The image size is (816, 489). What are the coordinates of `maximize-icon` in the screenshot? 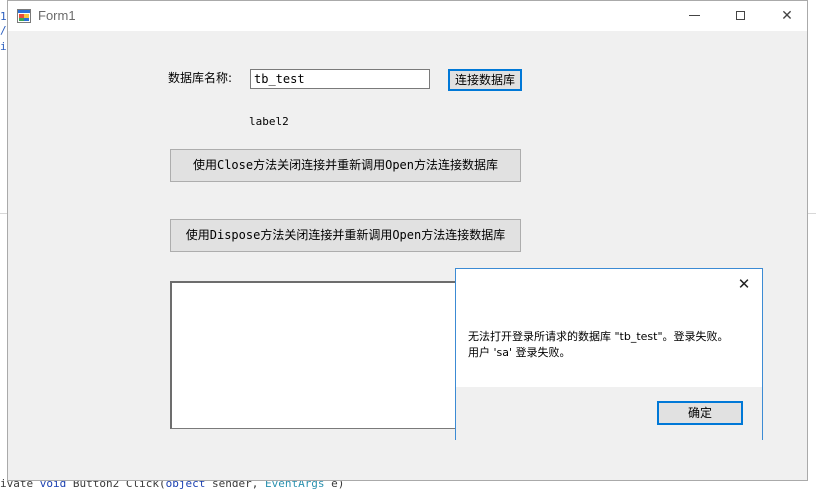 It's located at (740, 15).